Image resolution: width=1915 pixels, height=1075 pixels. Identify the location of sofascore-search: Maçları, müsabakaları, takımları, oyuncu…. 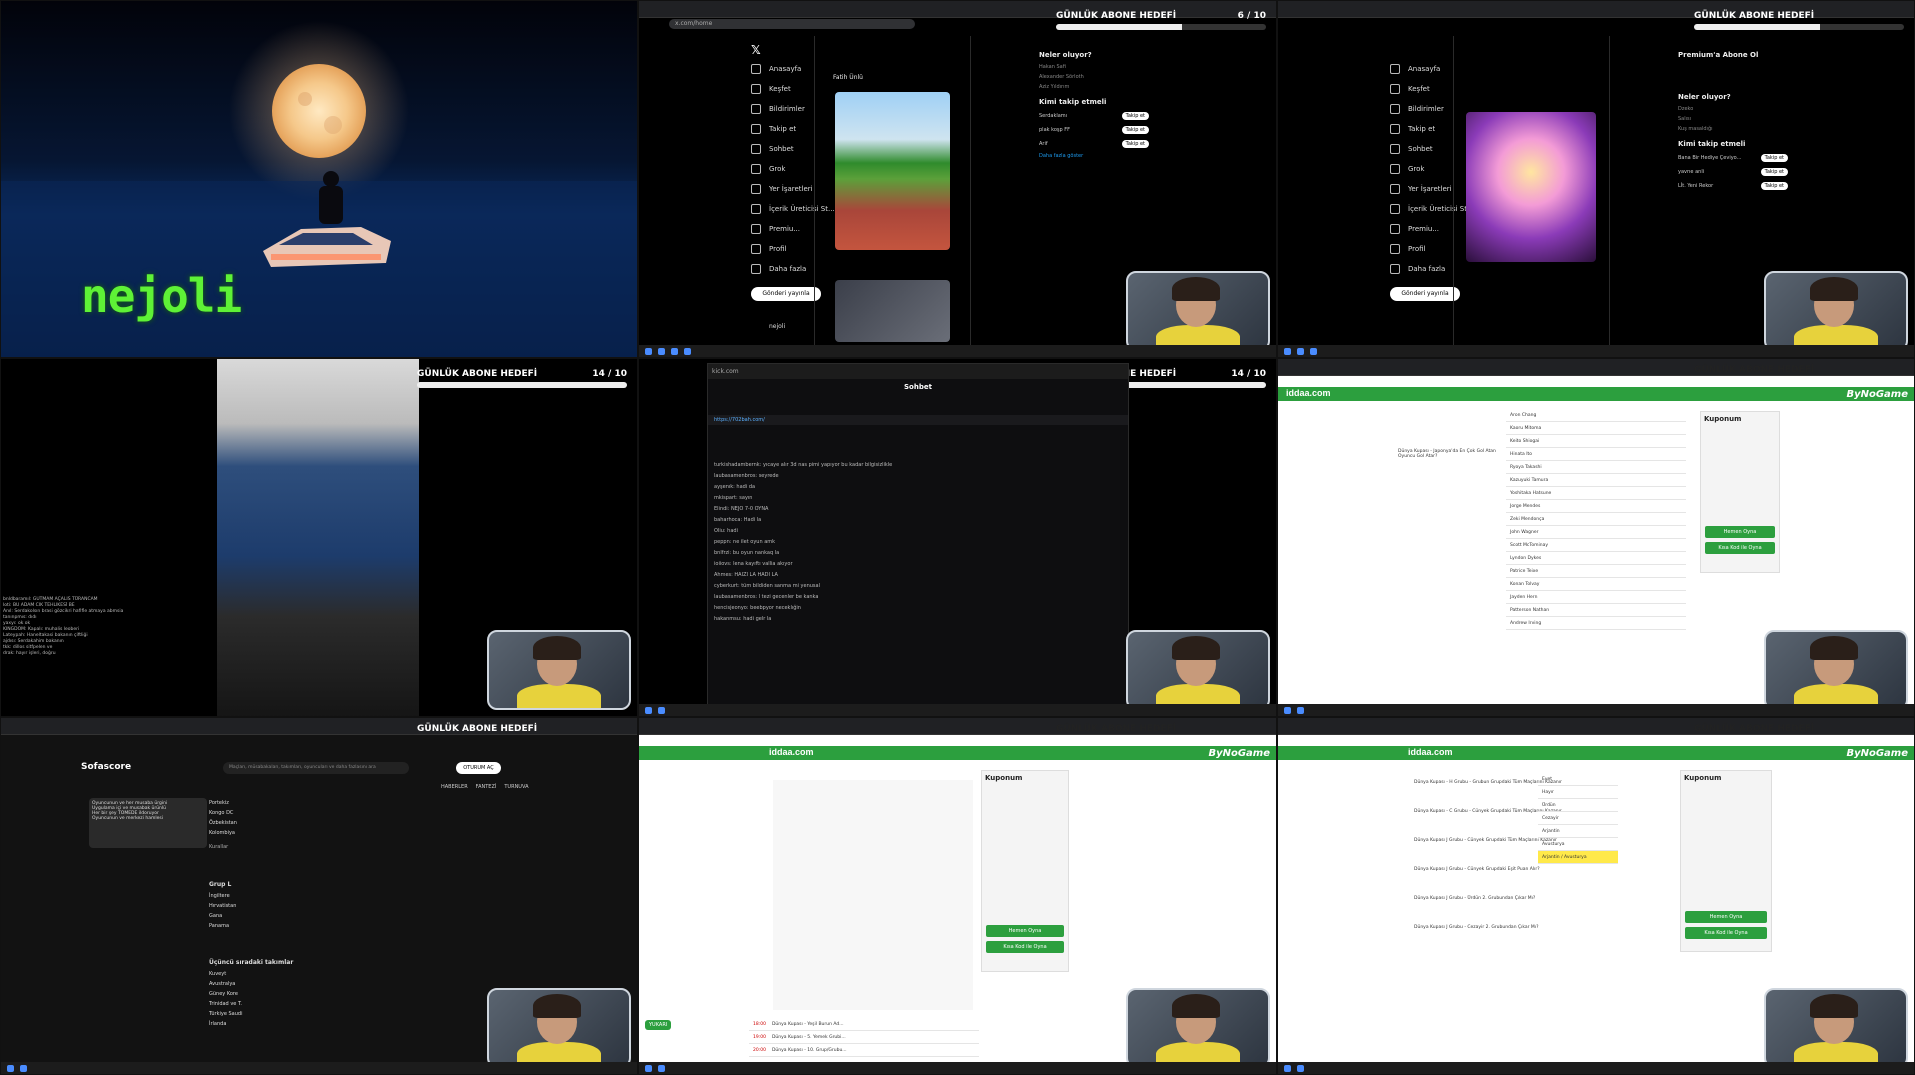
(316, 768).